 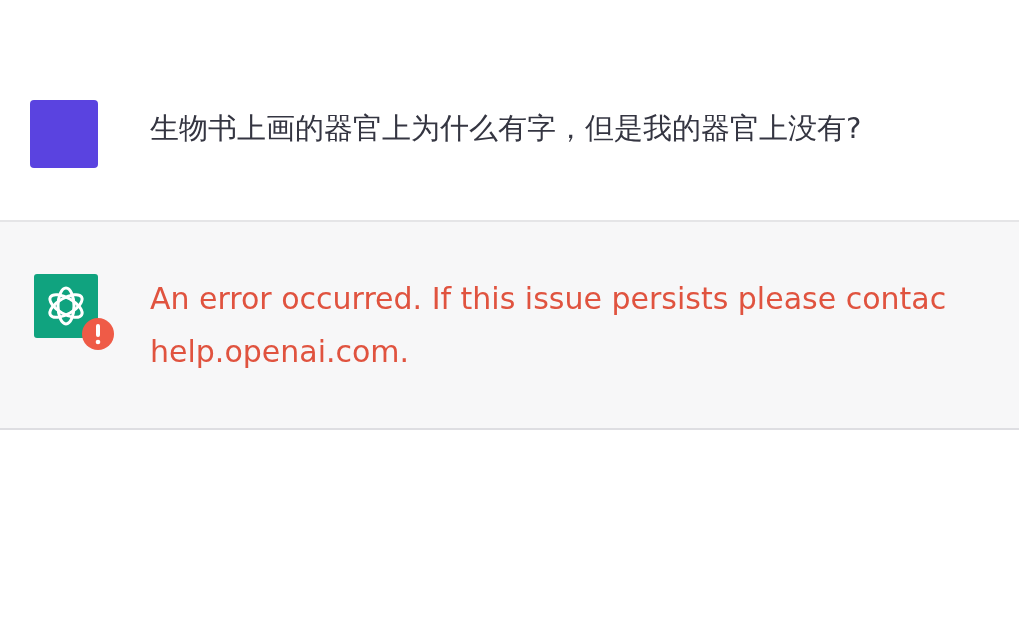 What do you see at coordinates (548, 299) in the screenshot?
I see `error-message-line: An error occurred. If this issue persists please contac` at bounding box center [548, 299].